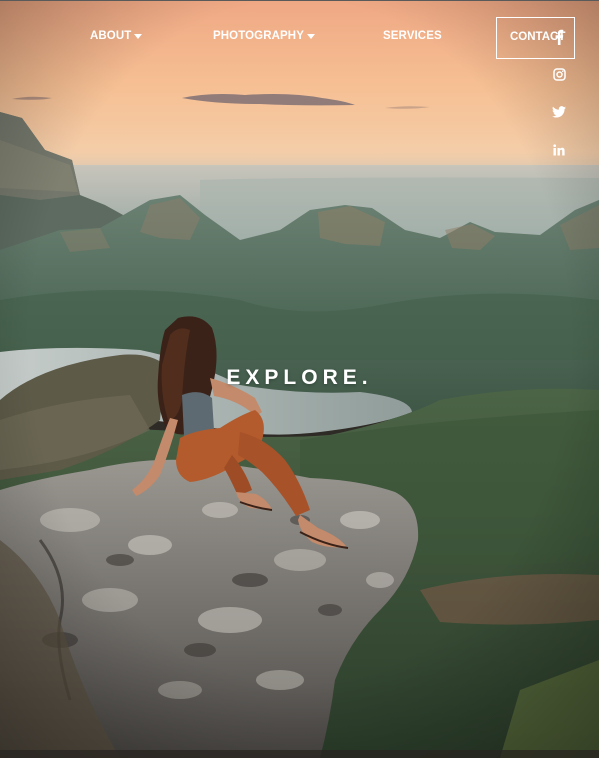 This screenshot has height=758, width=599. I want to click on instagram-icon, so click(559, 74).